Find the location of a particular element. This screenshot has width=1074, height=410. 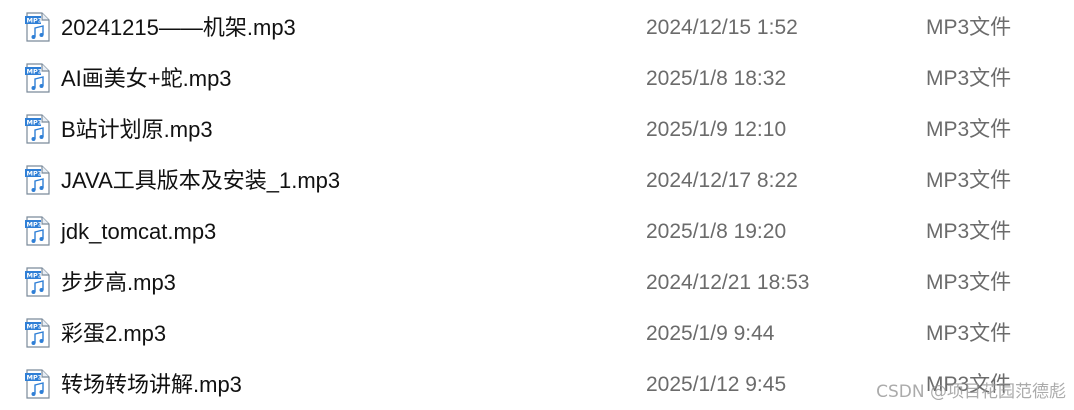

file-date-modified: 2025/1/8 18:32 is located at coordinates (716, 78).